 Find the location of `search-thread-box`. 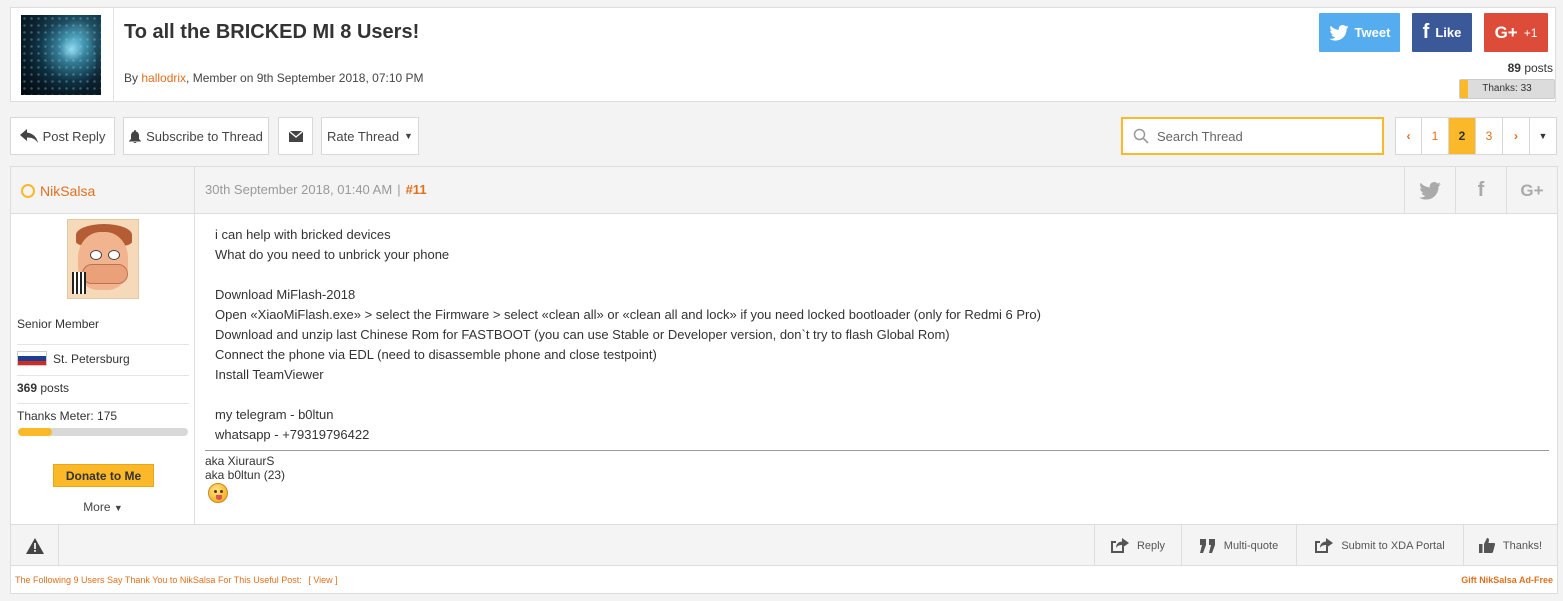

search-thread-box is located at coordinates (1252, 136).